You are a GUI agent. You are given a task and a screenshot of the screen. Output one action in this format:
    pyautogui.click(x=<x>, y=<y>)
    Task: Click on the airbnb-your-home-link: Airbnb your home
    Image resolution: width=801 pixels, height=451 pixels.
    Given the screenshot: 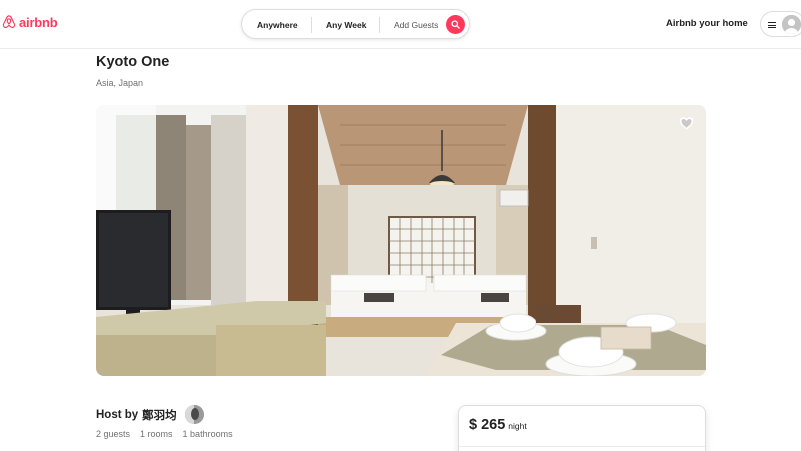 What is the action you would take?
    pyautogui.click(x=707, y=23)
    